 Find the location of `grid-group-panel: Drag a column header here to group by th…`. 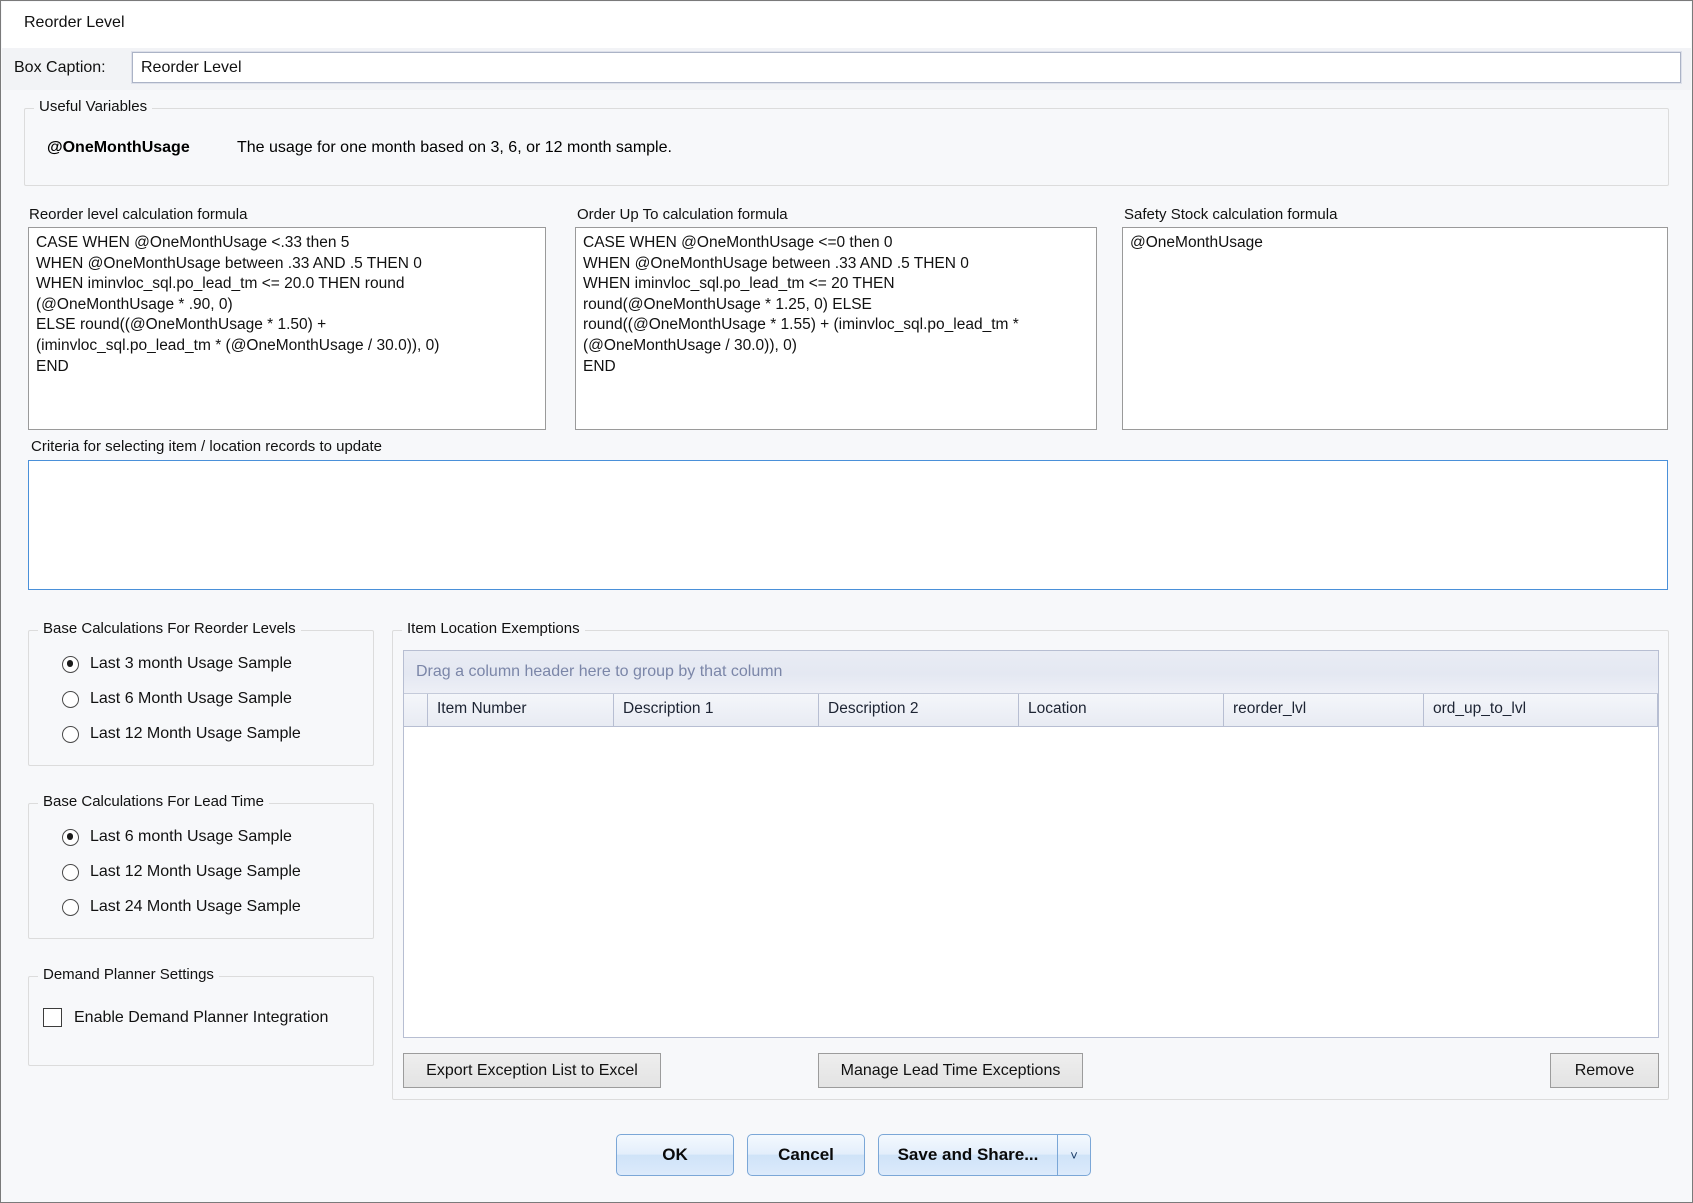

grid-group-panel: Drag a column header here to group by th… is located at coordinates (1031, 672).